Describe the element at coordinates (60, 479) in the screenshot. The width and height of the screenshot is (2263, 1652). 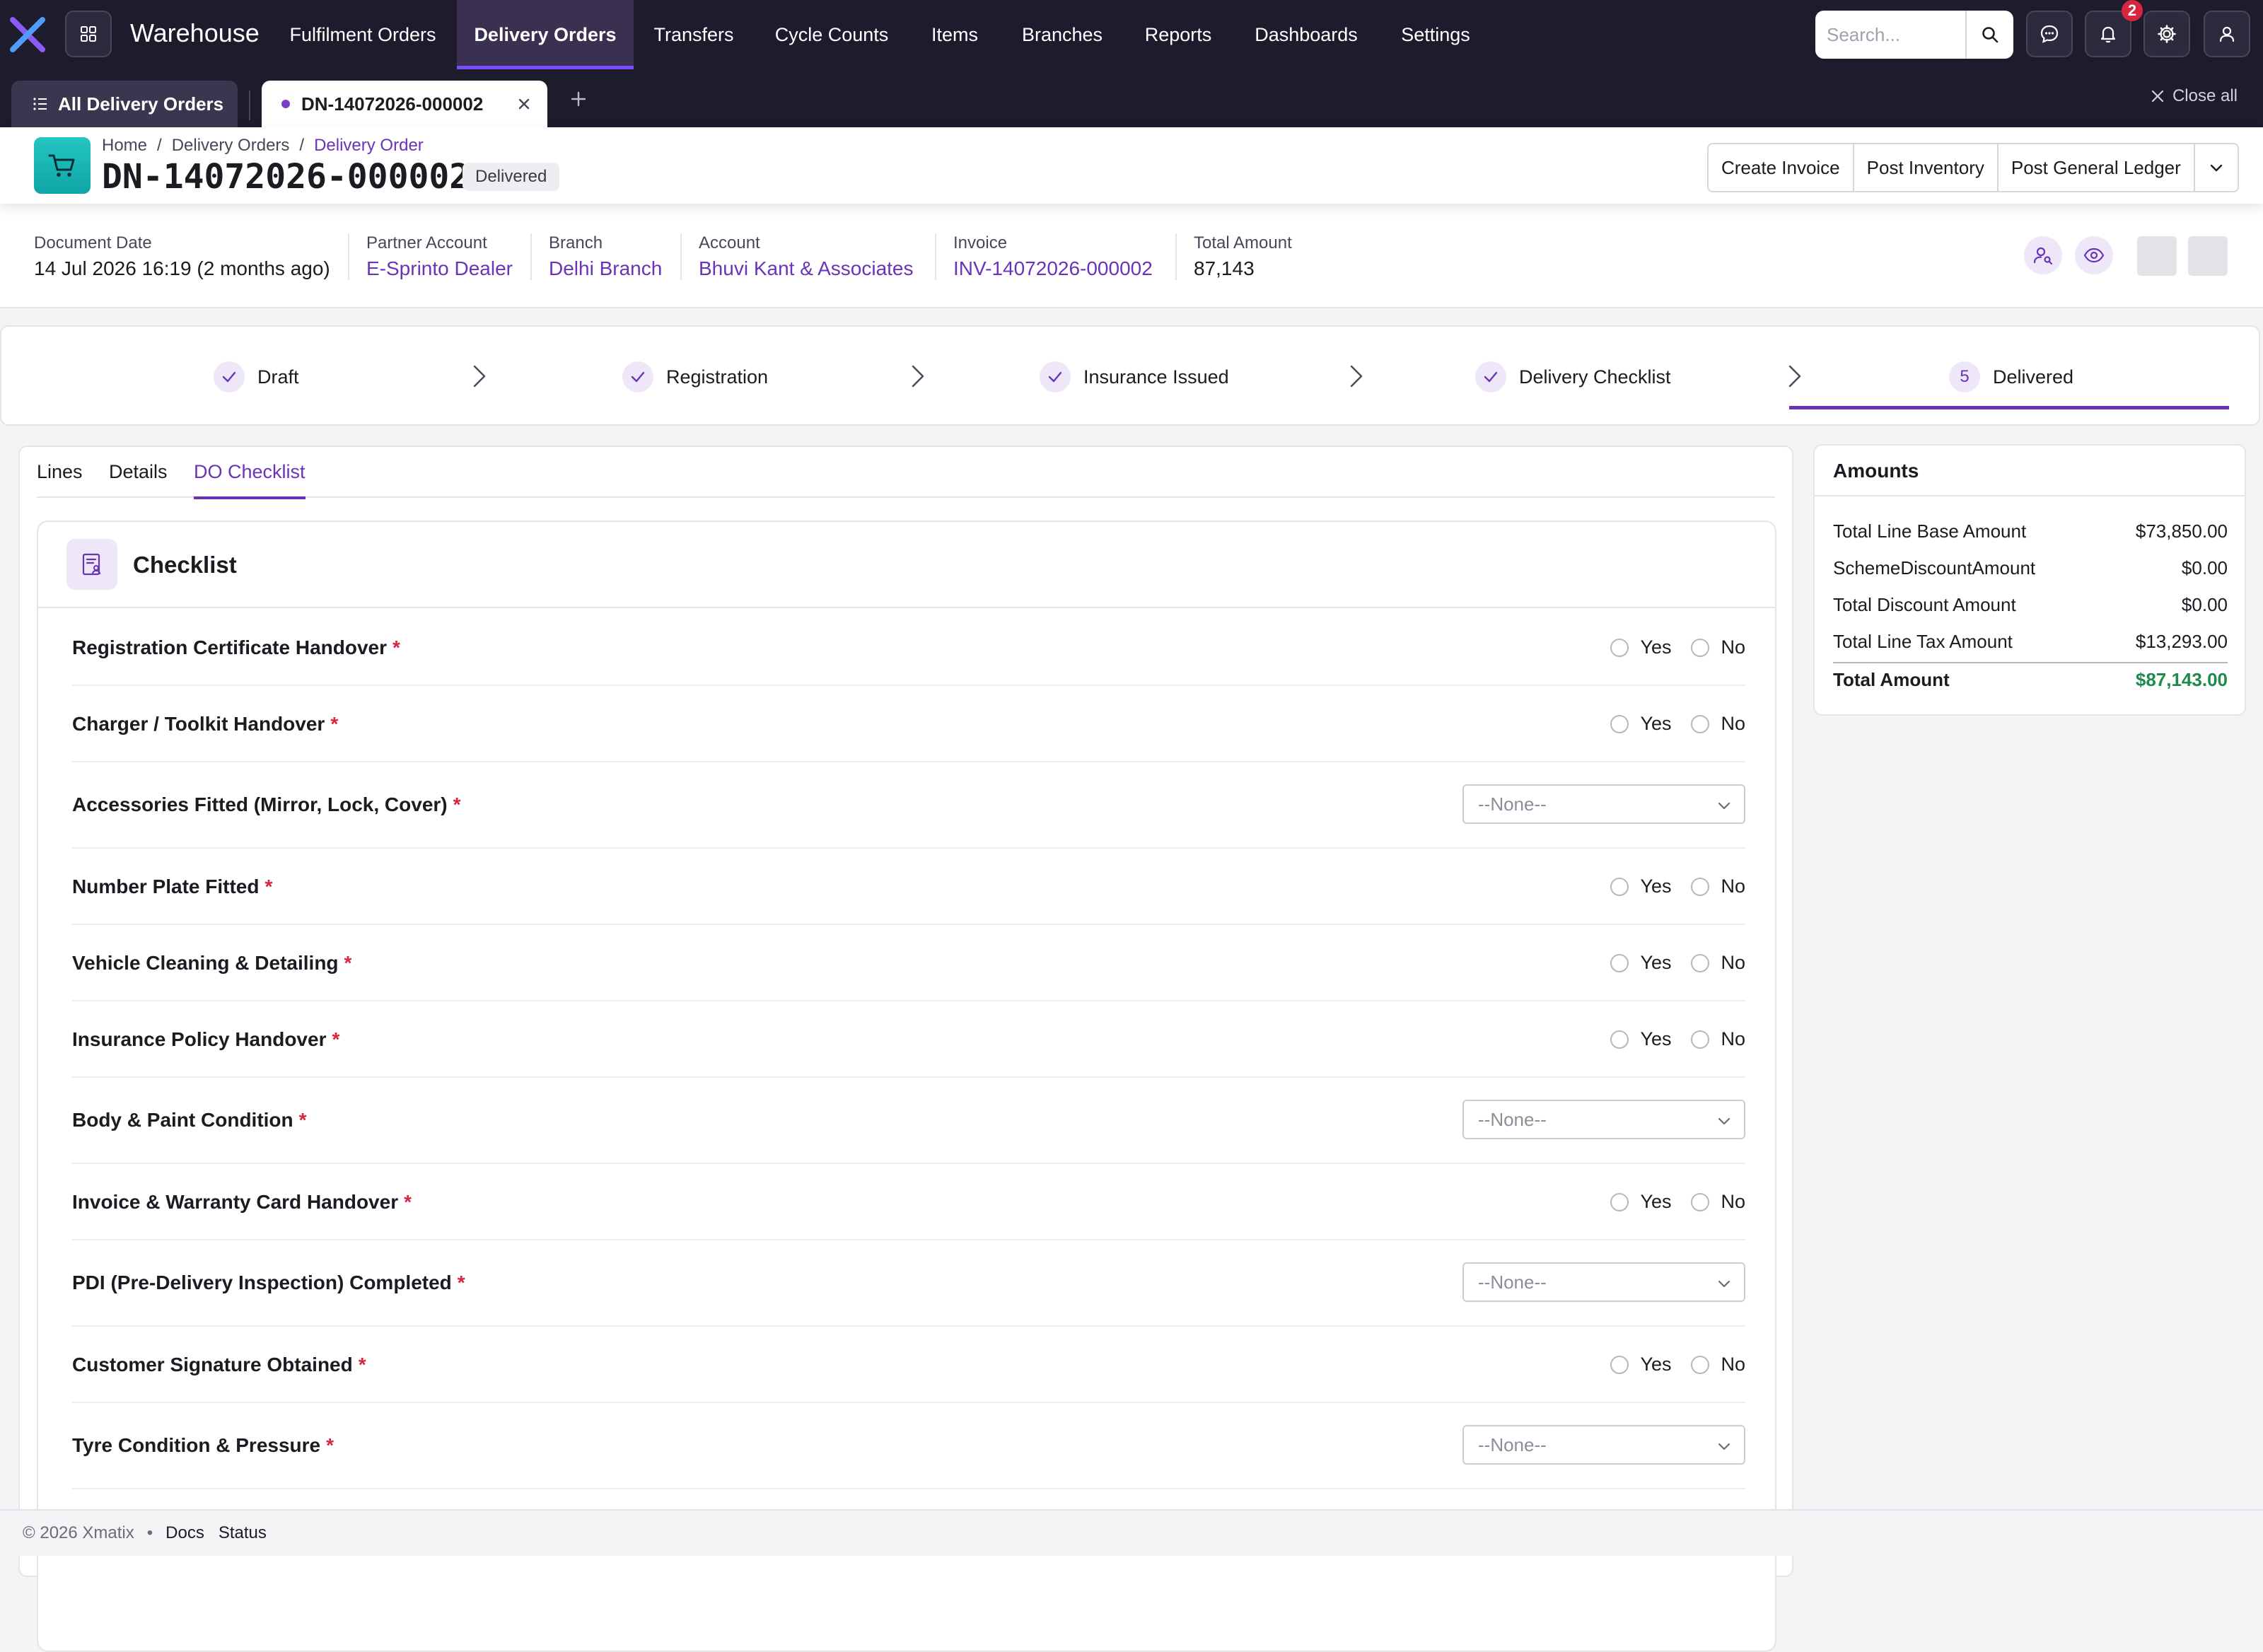
I see `tab-lines: Lines` at that location.